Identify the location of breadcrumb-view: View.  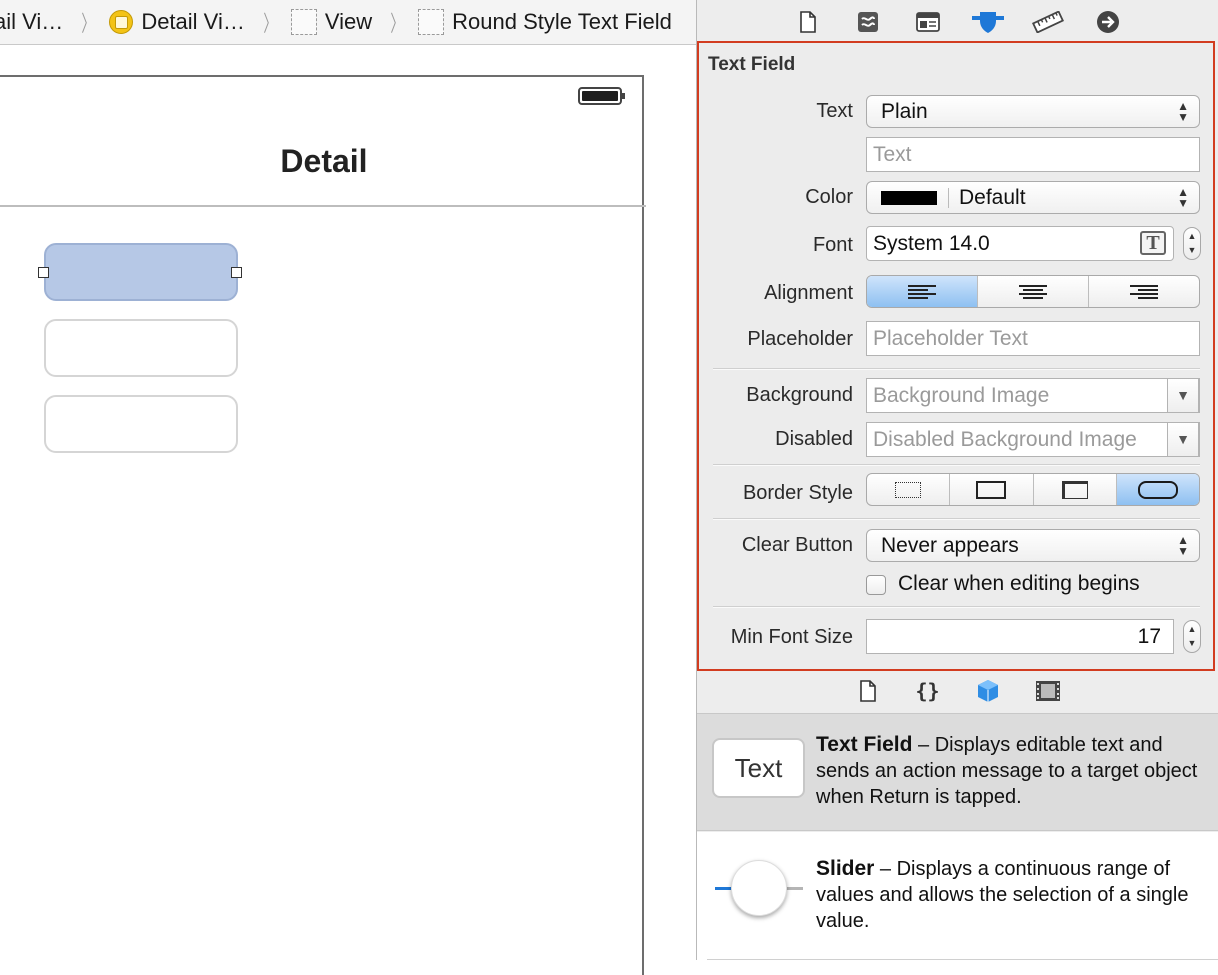
(331, 22).